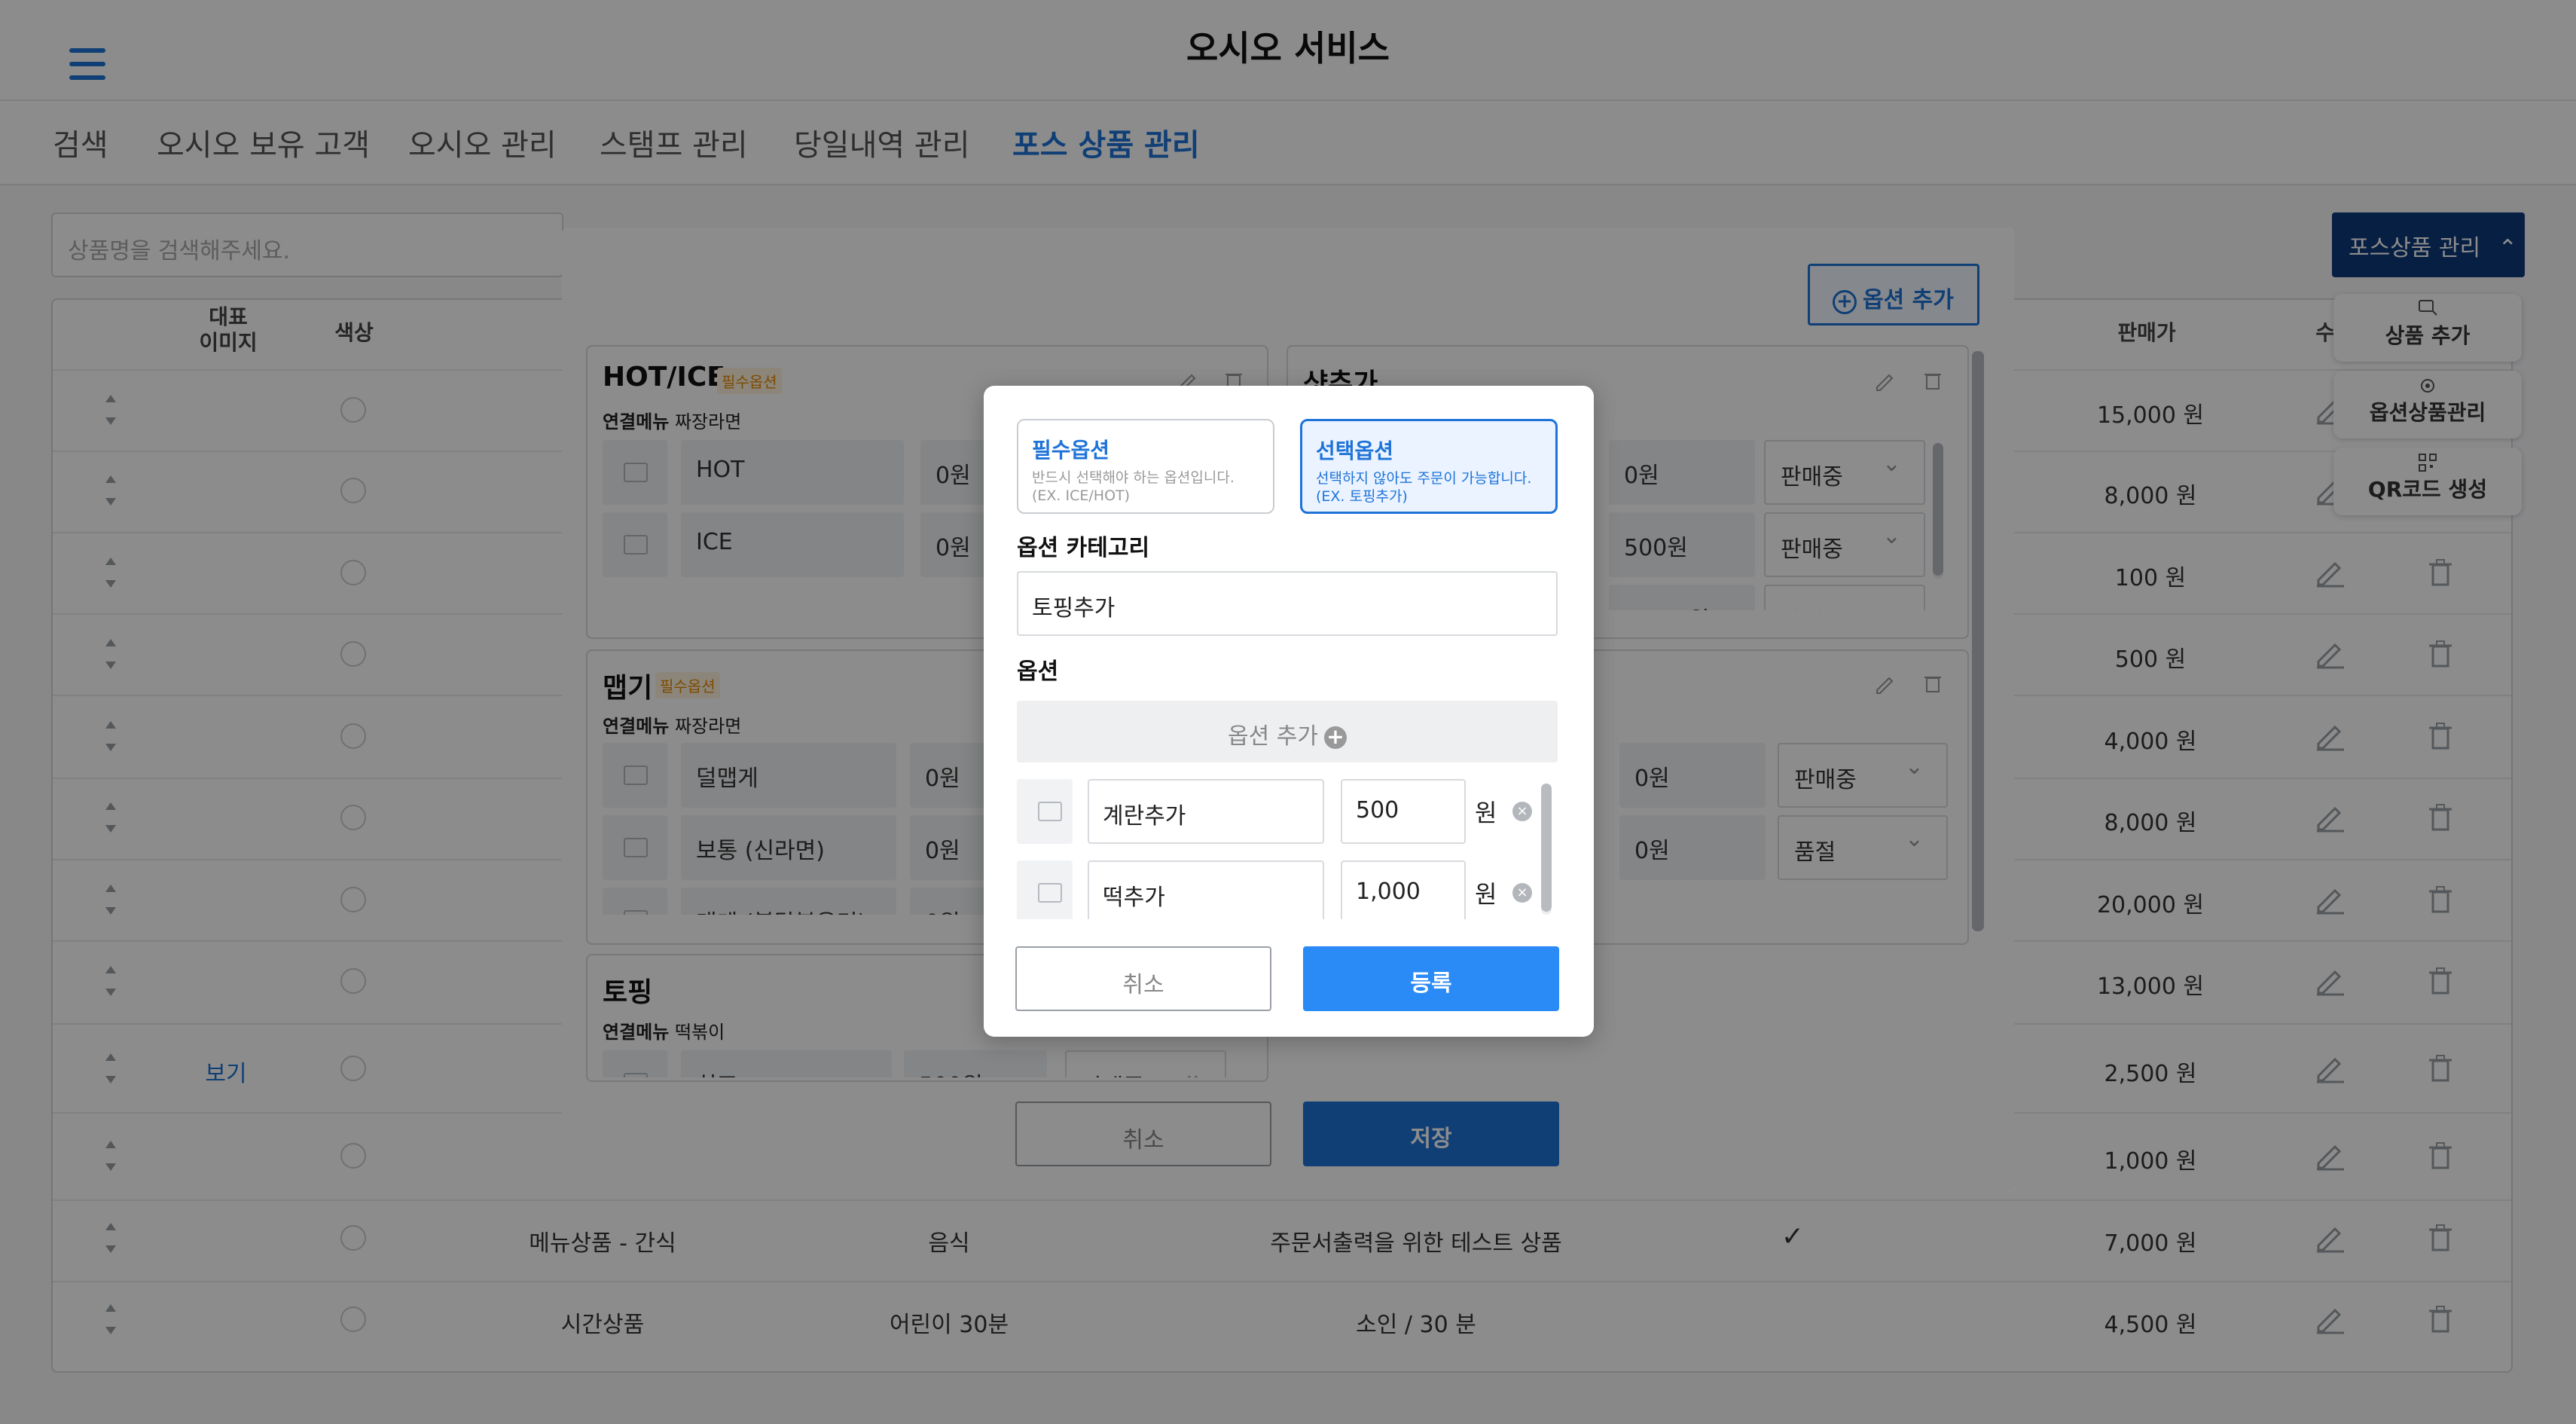 This screenshot has height=1424, width=2576. What do you see at coordinates (1362, 497) in the screenshot?
I see `optional-option-example: (EX. 토핑추가)` at bounding box center [1362, 497].